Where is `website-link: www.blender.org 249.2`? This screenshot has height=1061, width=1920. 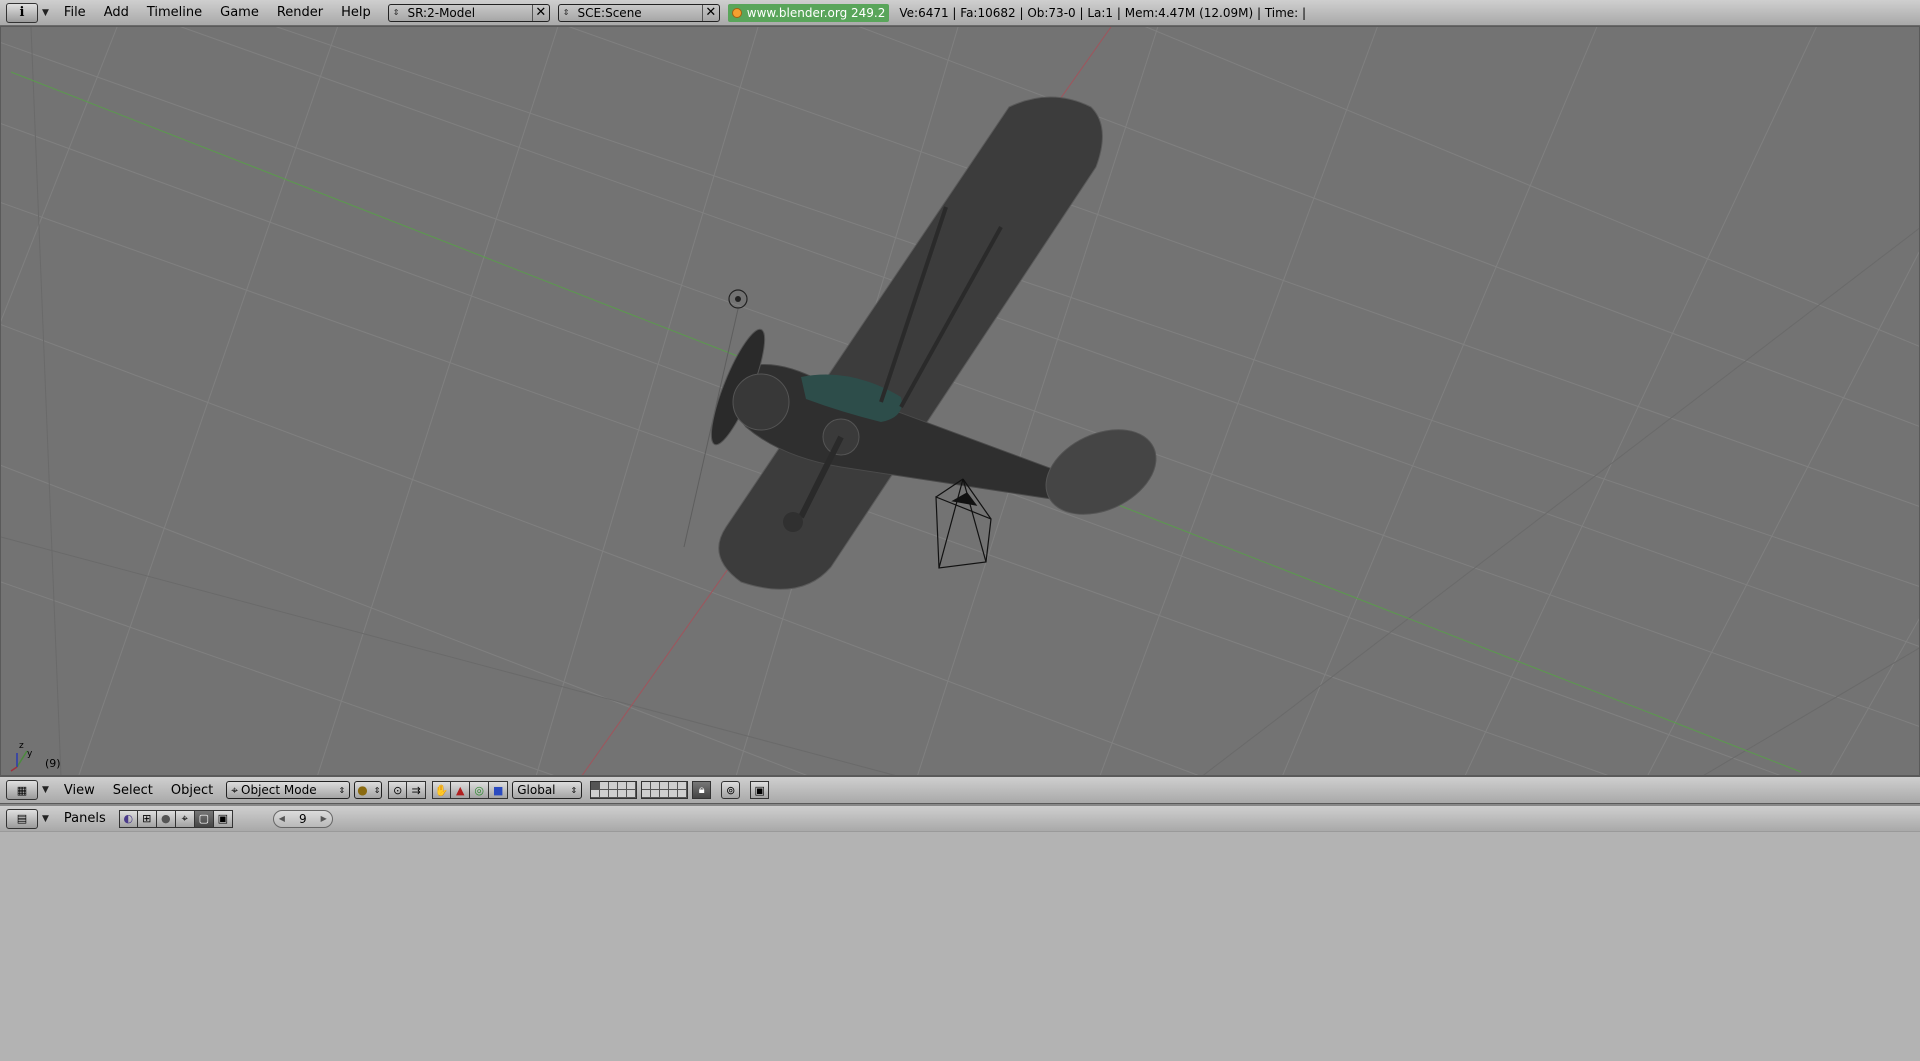 website-link: www.blender.org 249.2 is located at coordinates (808, 12).